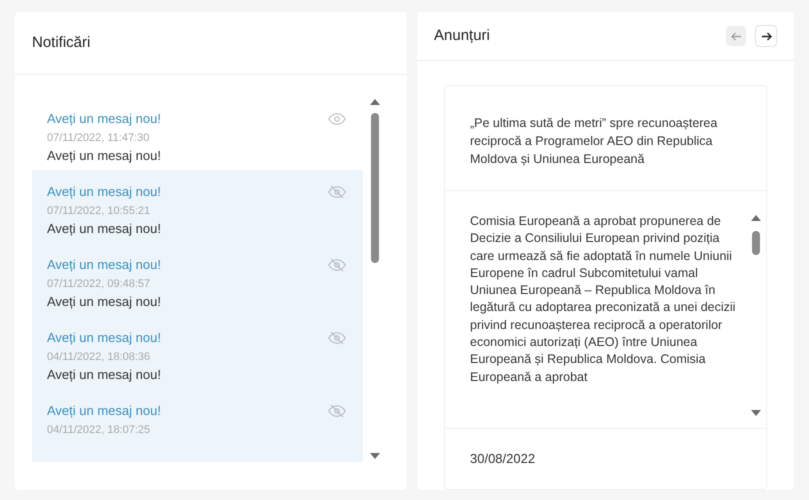  Describe the element at coordinates (503, 458) in the screenshot. I see `announcement-date: 30/08/2022` at that location.